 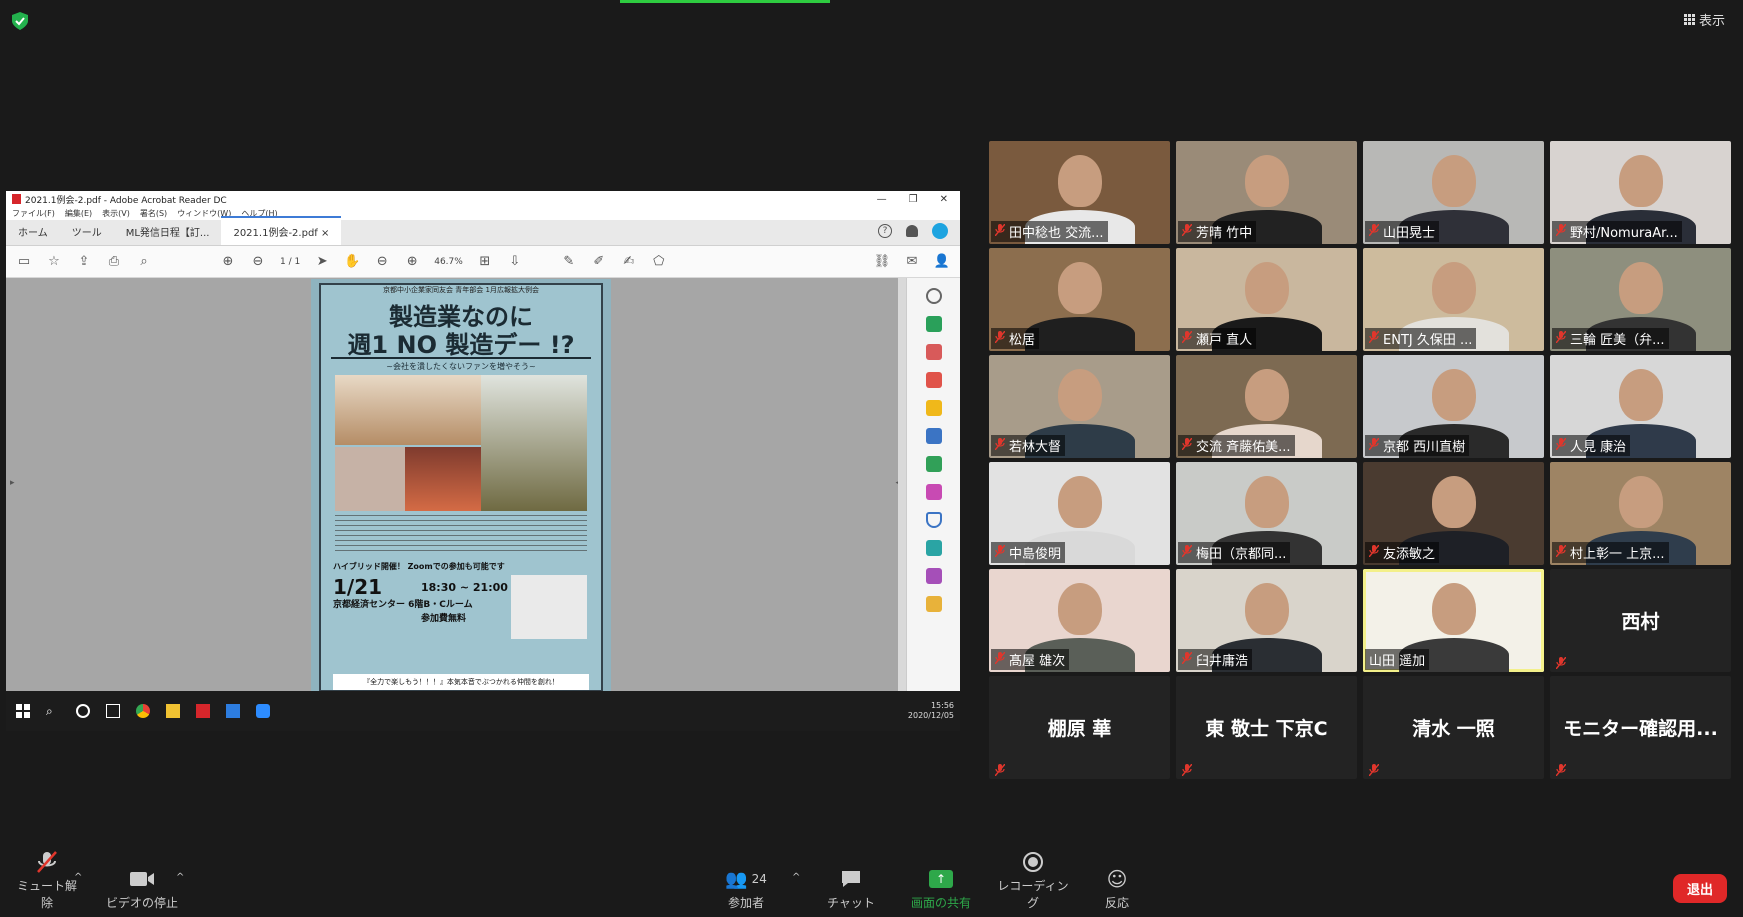 I want to click on taskbar-clock: 15:56 2020/12/05, so click(x=934, y=711).